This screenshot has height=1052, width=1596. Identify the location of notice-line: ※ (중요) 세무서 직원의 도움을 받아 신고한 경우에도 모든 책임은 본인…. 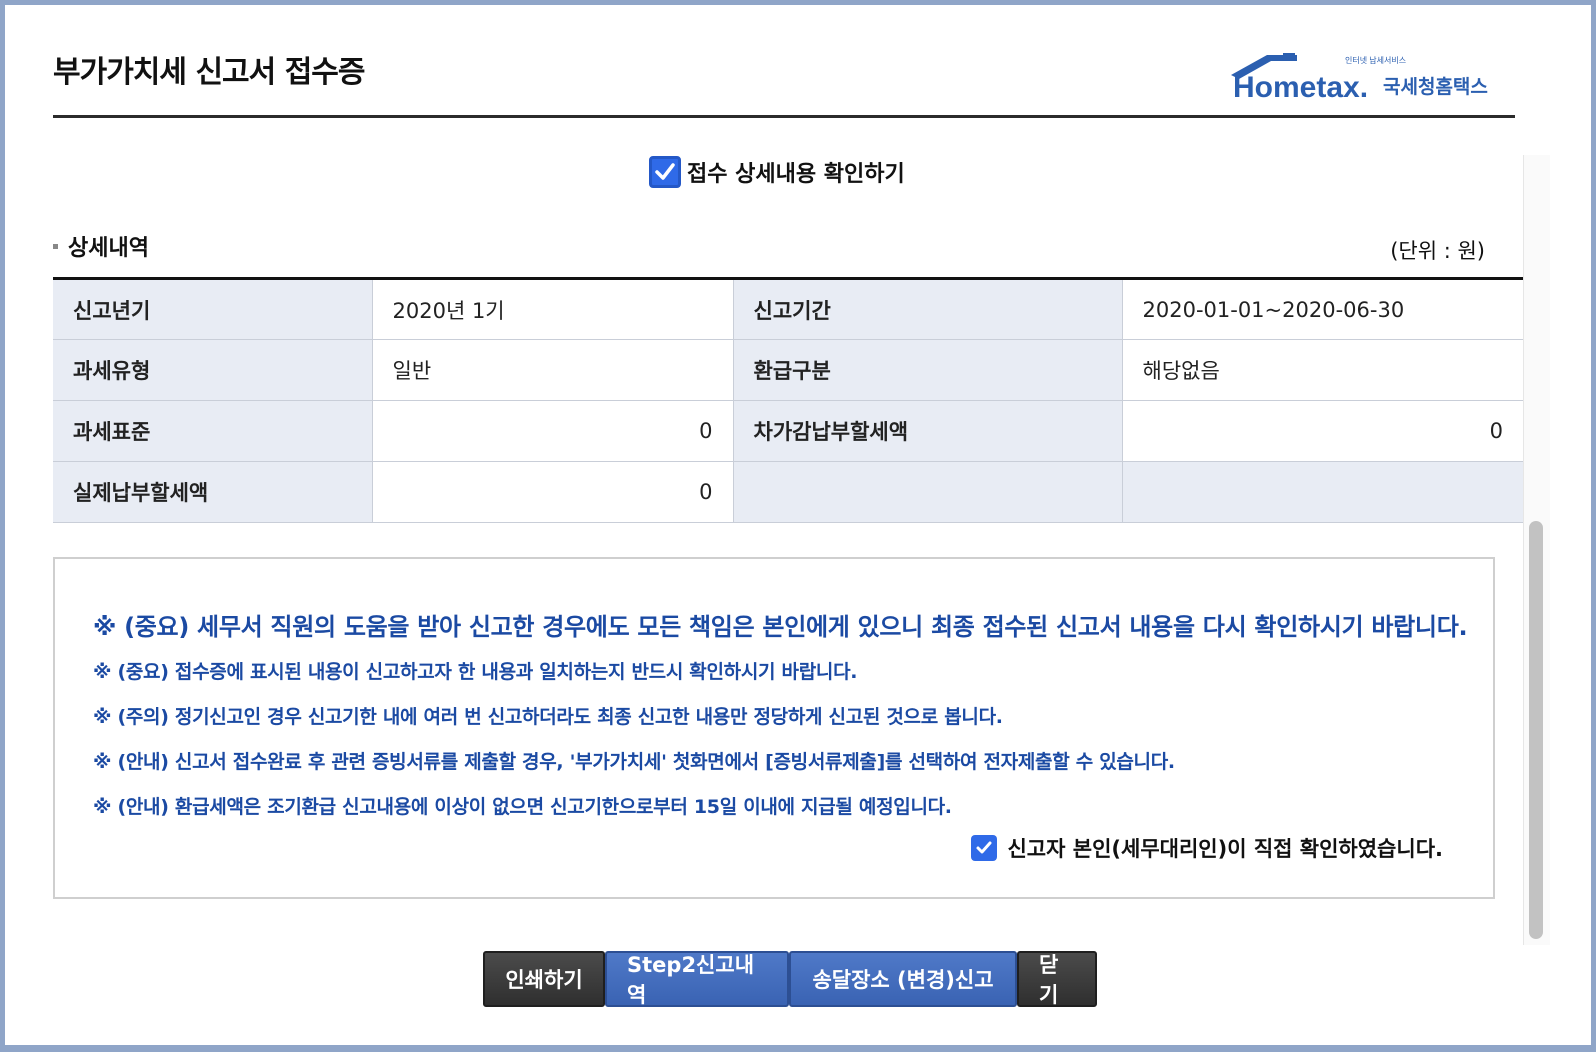
(780, 627).